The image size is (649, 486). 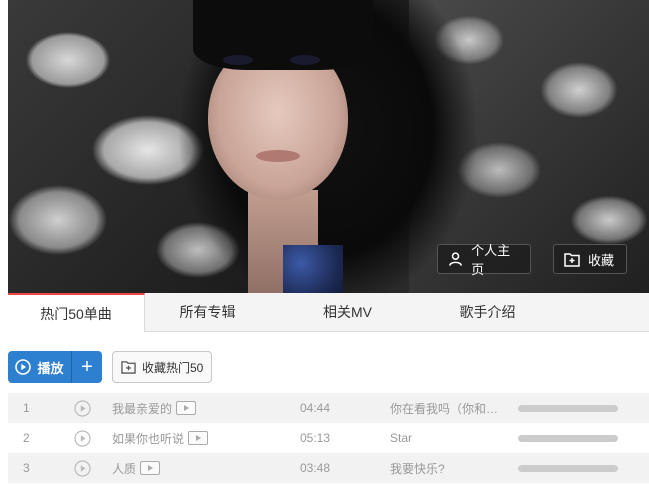 What do you see at coordinates (26, 408) in the screenshot?
I see `song-number: 1` at bounding box center [26, 408].